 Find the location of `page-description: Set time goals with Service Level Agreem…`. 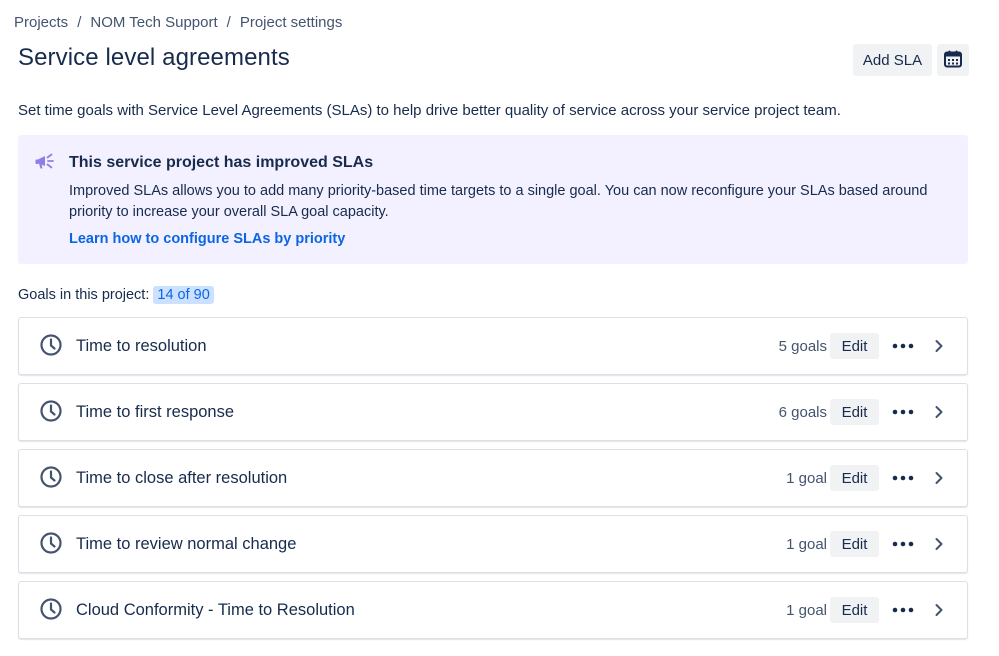

page-description: Set time goals with Service Level Agreem… is located at coordinates (429, 110).